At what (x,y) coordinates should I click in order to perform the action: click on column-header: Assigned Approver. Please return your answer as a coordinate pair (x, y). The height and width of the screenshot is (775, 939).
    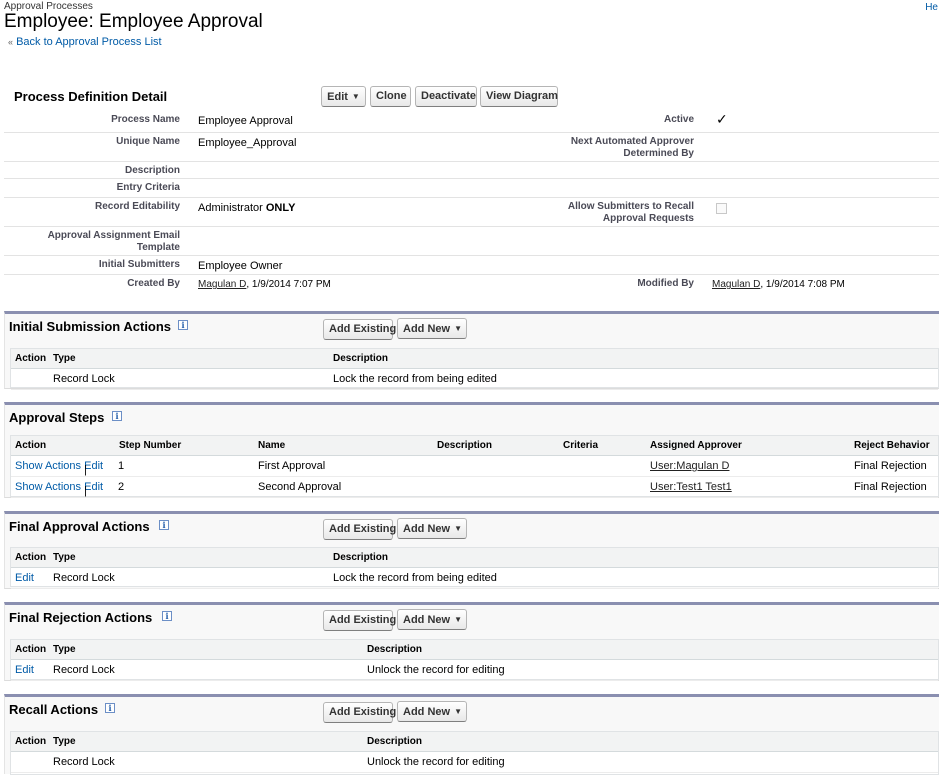
    Looking at the image, I should click on (696, 445).